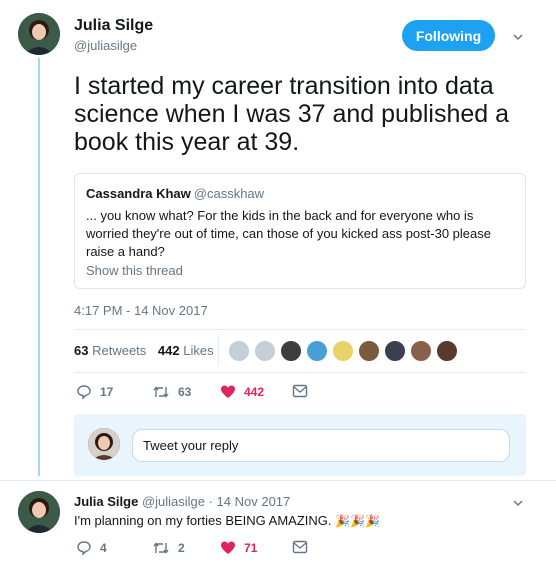 The image size is (556, 566). I want to click on like-count: 71, so click(251, 548).